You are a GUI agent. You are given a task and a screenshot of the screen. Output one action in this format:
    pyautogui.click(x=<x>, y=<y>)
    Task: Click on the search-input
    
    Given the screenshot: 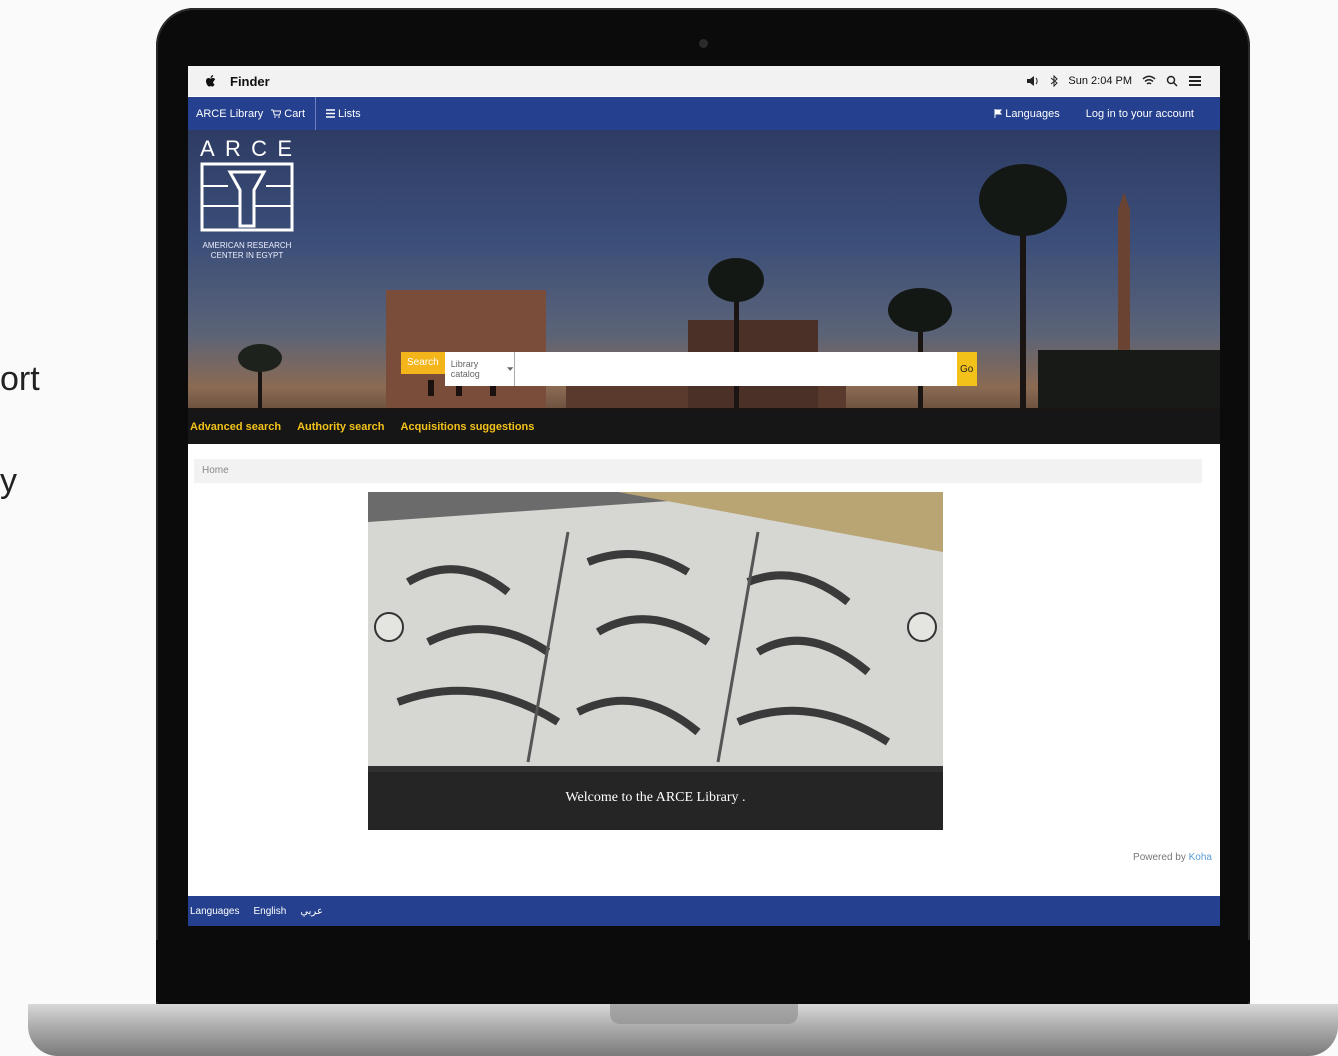 What is the action you would take?
    pyautogui.click(x=735, y=369)
    